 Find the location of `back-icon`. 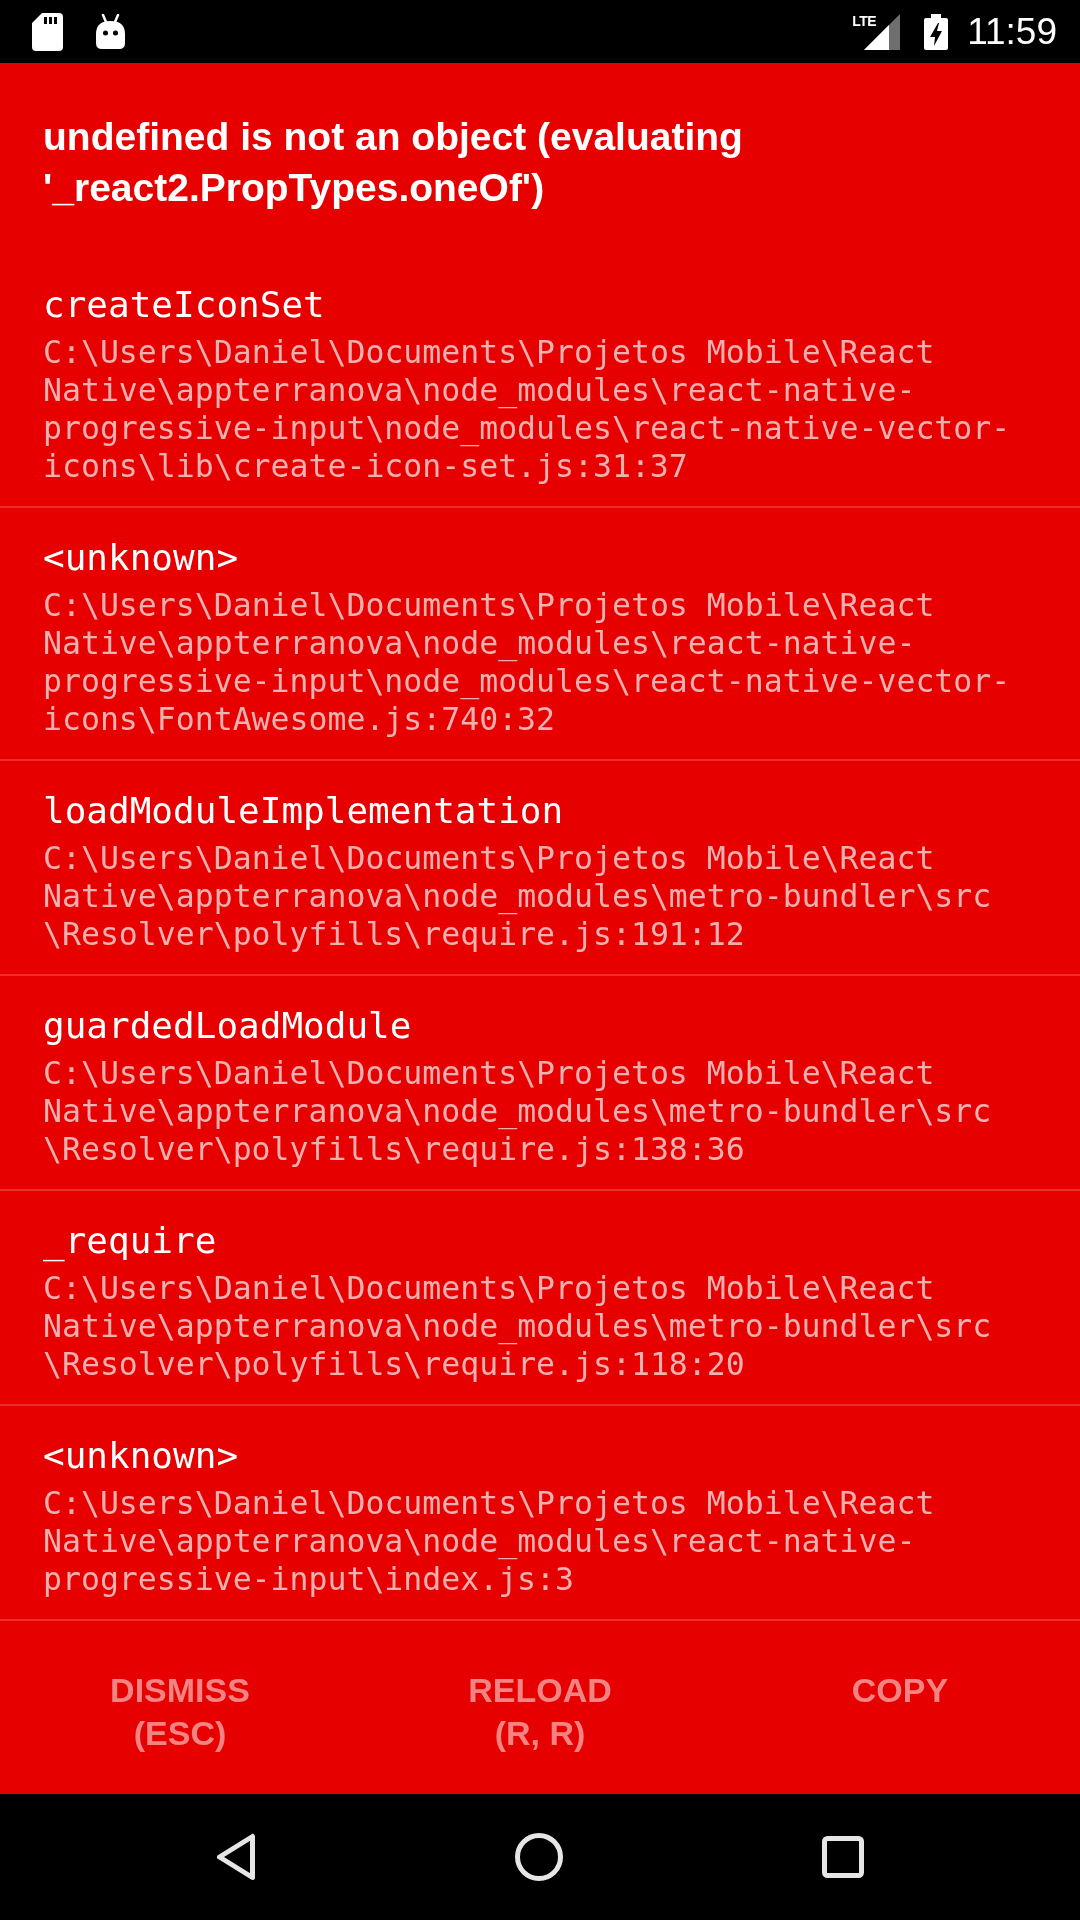

back-icon is located at coordinates (236, 1857).